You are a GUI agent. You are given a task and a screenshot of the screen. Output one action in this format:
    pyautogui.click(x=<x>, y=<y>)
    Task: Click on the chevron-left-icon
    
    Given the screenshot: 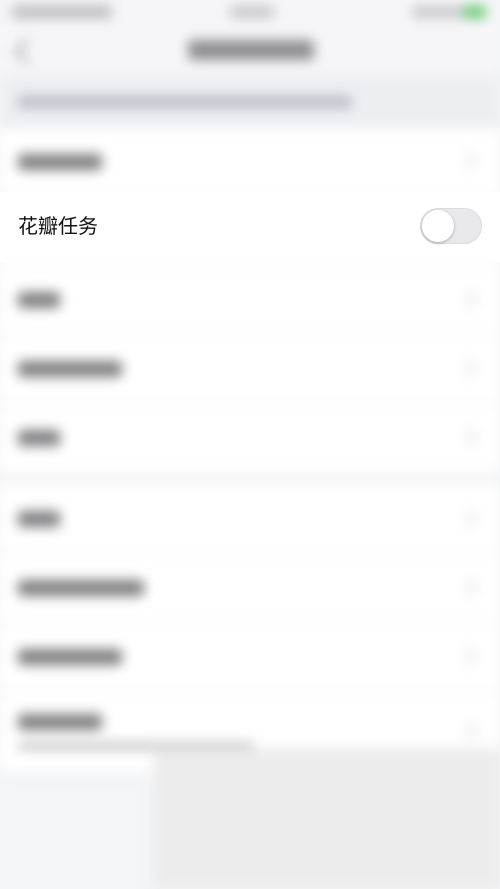 What is the action you would take?
    pyautogui.click(x=27, y=51)
    